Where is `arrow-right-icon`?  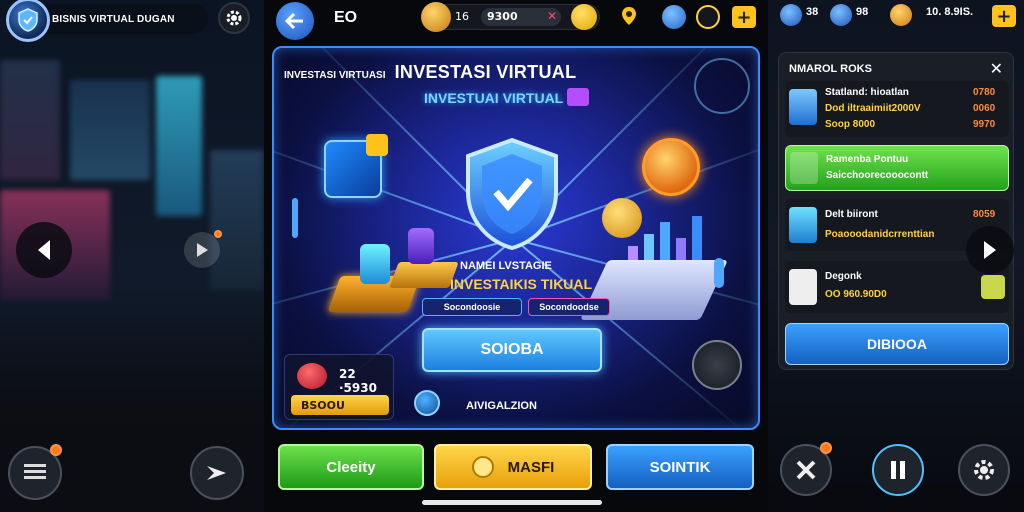
arrow-right-icon is located at coordinates (990, 250).